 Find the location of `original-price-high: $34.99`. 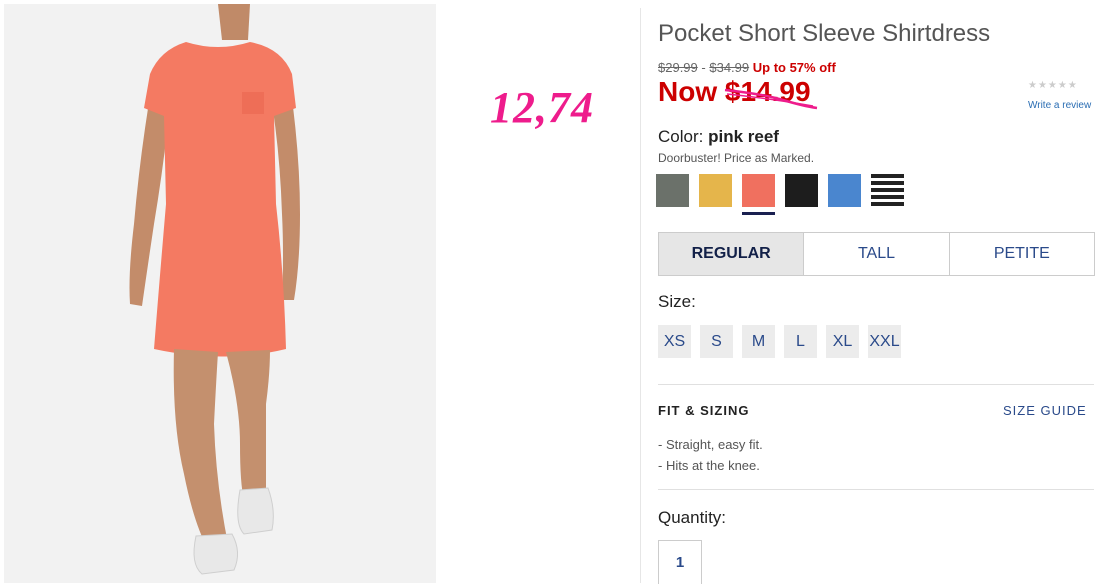

original-price-high: $34.99 is located at coordinates (729, 67).